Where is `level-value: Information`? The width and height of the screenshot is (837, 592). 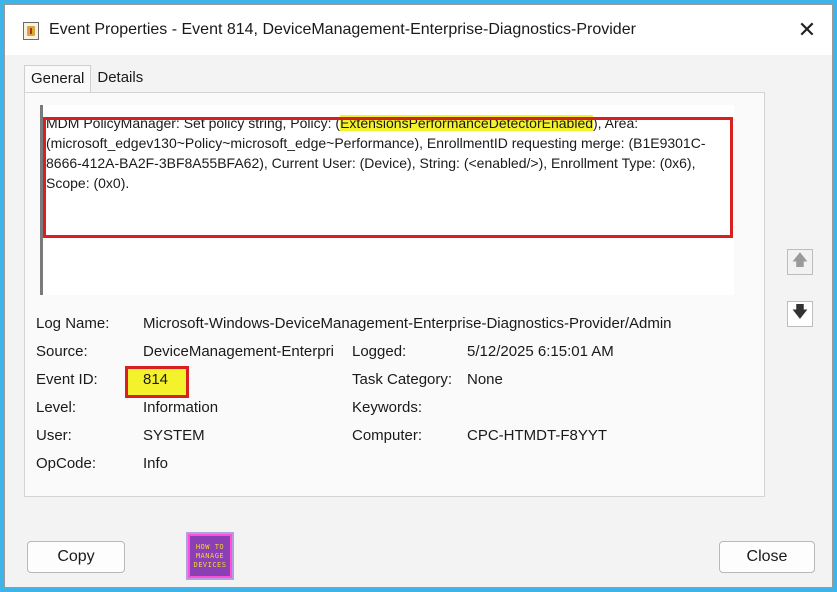 level-value: Information is located at coordinates (181, 407).